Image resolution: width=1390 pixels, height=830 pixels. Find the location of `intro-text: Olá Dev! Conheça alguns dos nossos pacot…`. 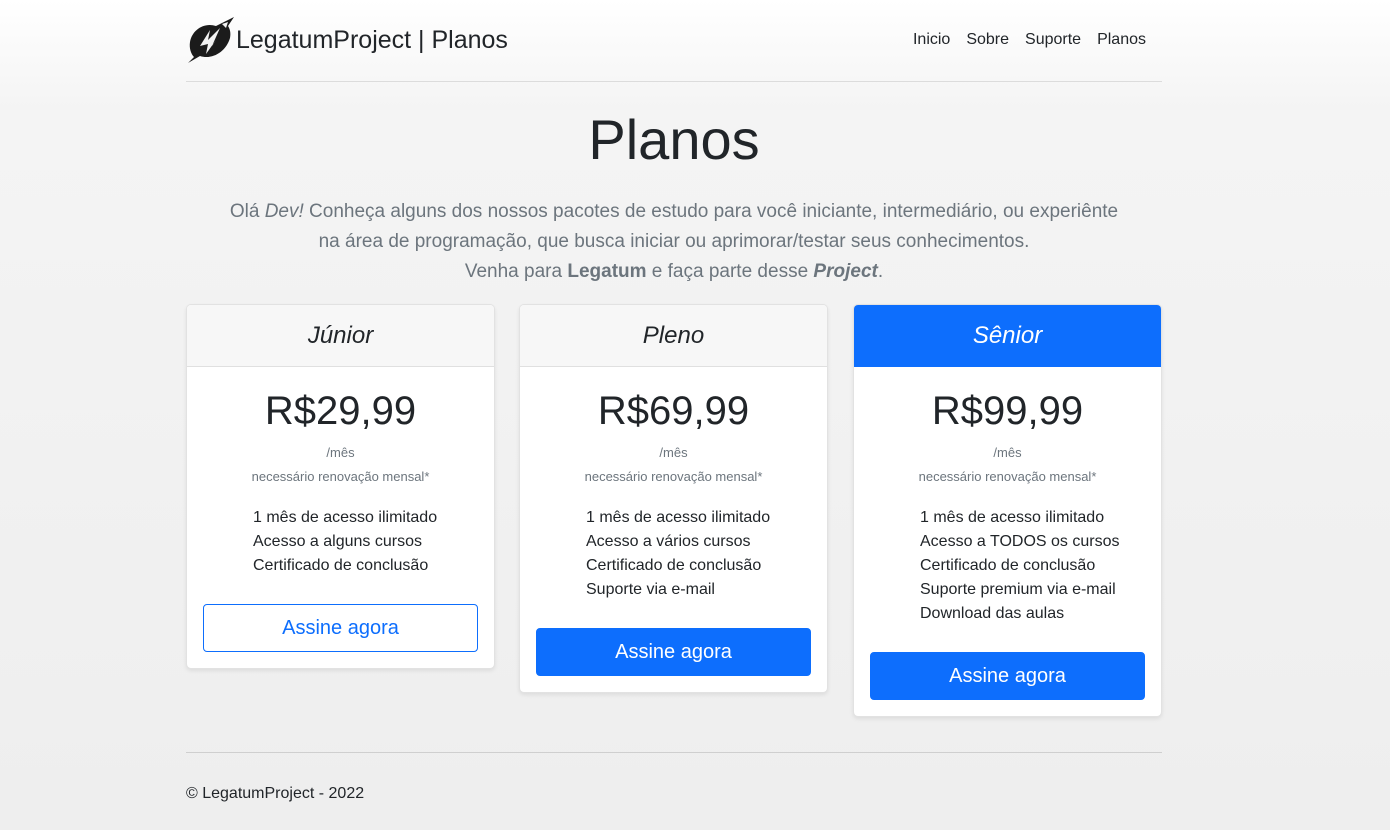

intro-text: Olá Dev! Conheça alguns dos nossos pacot… is located at coordinates (674, 242).